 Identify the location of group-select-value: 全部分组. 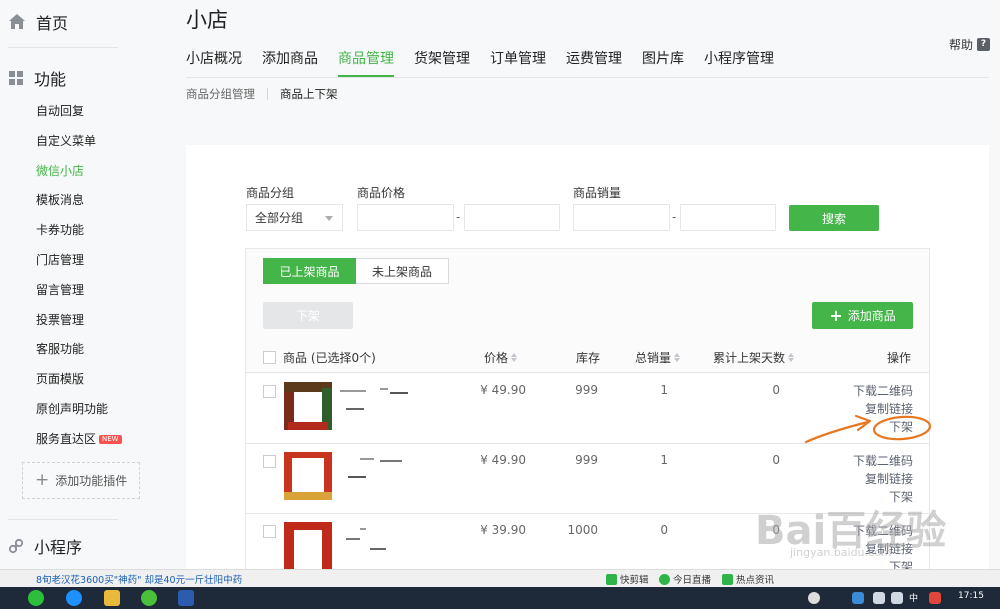
(279, 218).